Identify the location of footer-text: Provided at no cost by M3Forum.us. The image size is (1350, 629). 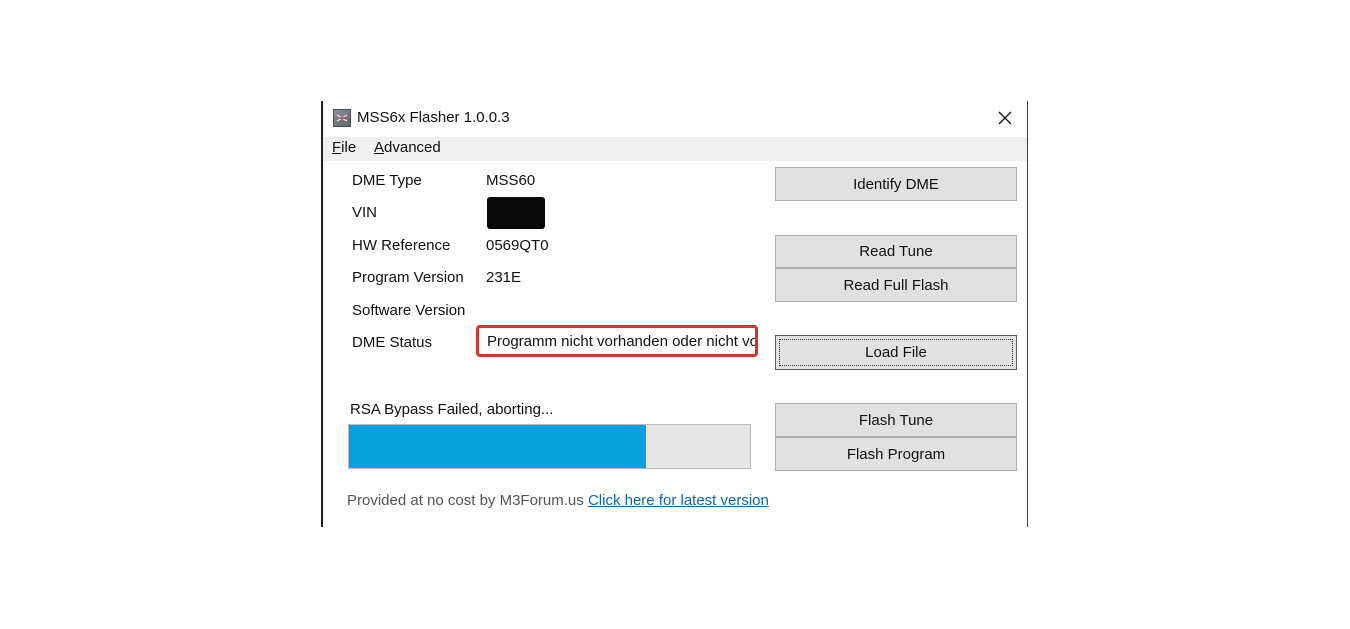
(465, 500).